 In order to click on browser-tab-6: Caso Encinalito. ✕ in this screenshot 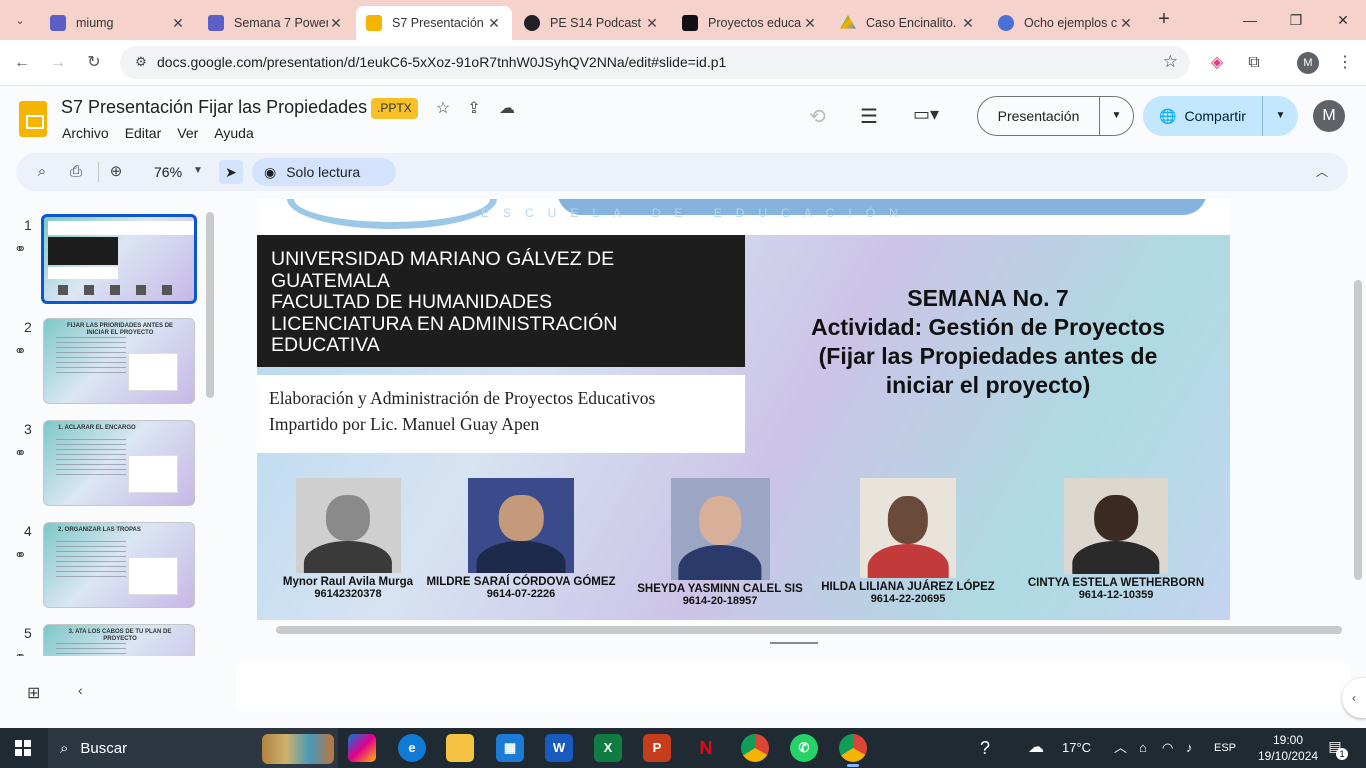, I will do `click(908, 23)`.